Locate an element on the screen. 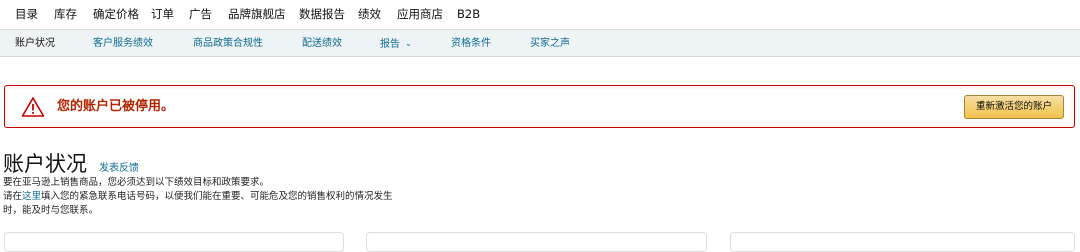  page-title: 账户状况 is located at coordinates (45, 164).